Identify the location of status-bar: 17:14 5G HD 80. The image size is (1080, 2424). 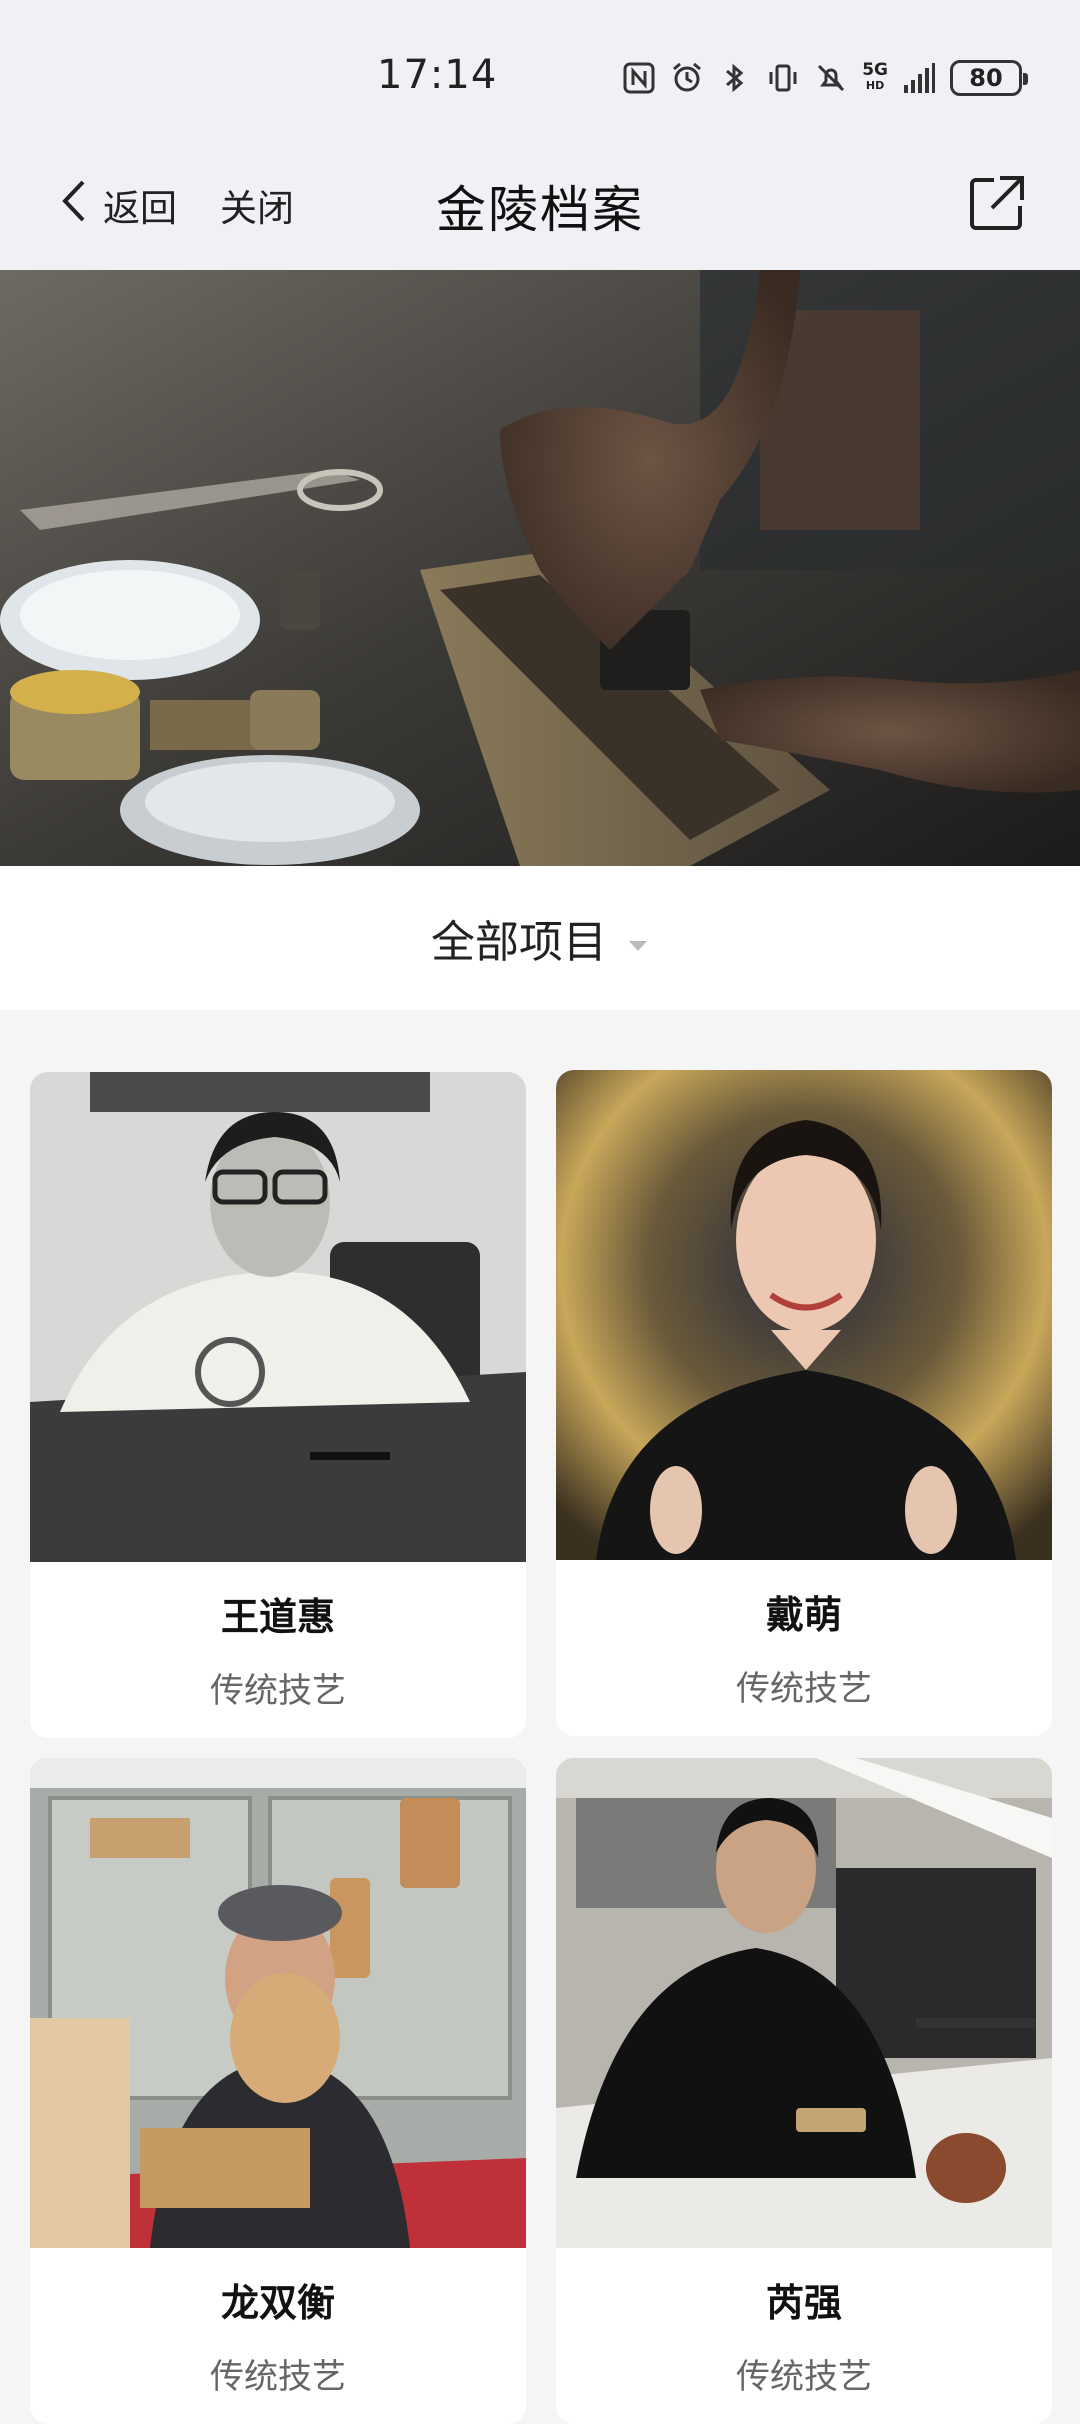
(540, 75).